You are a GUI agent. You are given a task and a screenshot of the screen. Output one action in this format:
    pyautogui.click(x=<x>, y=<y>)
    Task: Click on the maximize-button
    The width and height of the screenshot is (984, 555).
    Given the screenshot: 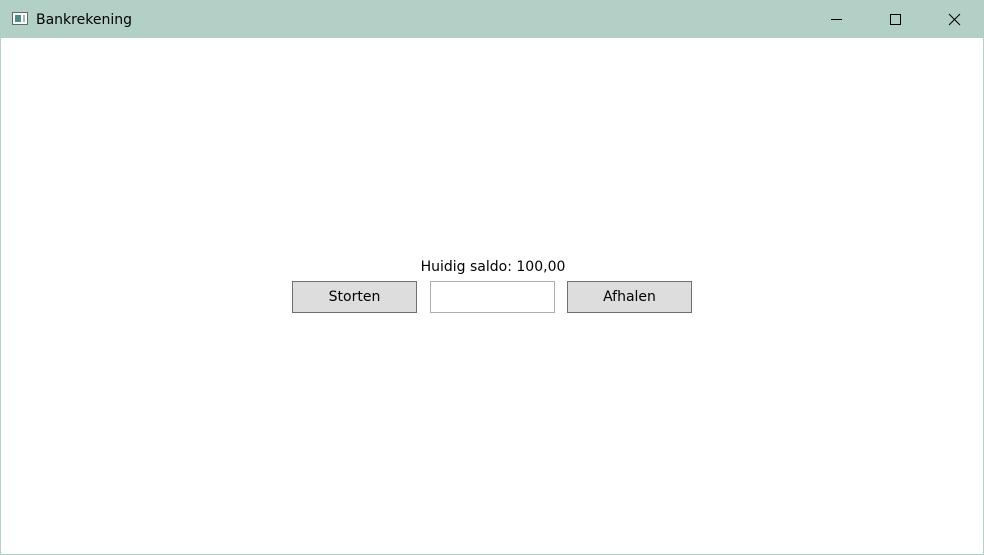 What is the action you would take?
    pyautogui.click(x=895, y=19)
    